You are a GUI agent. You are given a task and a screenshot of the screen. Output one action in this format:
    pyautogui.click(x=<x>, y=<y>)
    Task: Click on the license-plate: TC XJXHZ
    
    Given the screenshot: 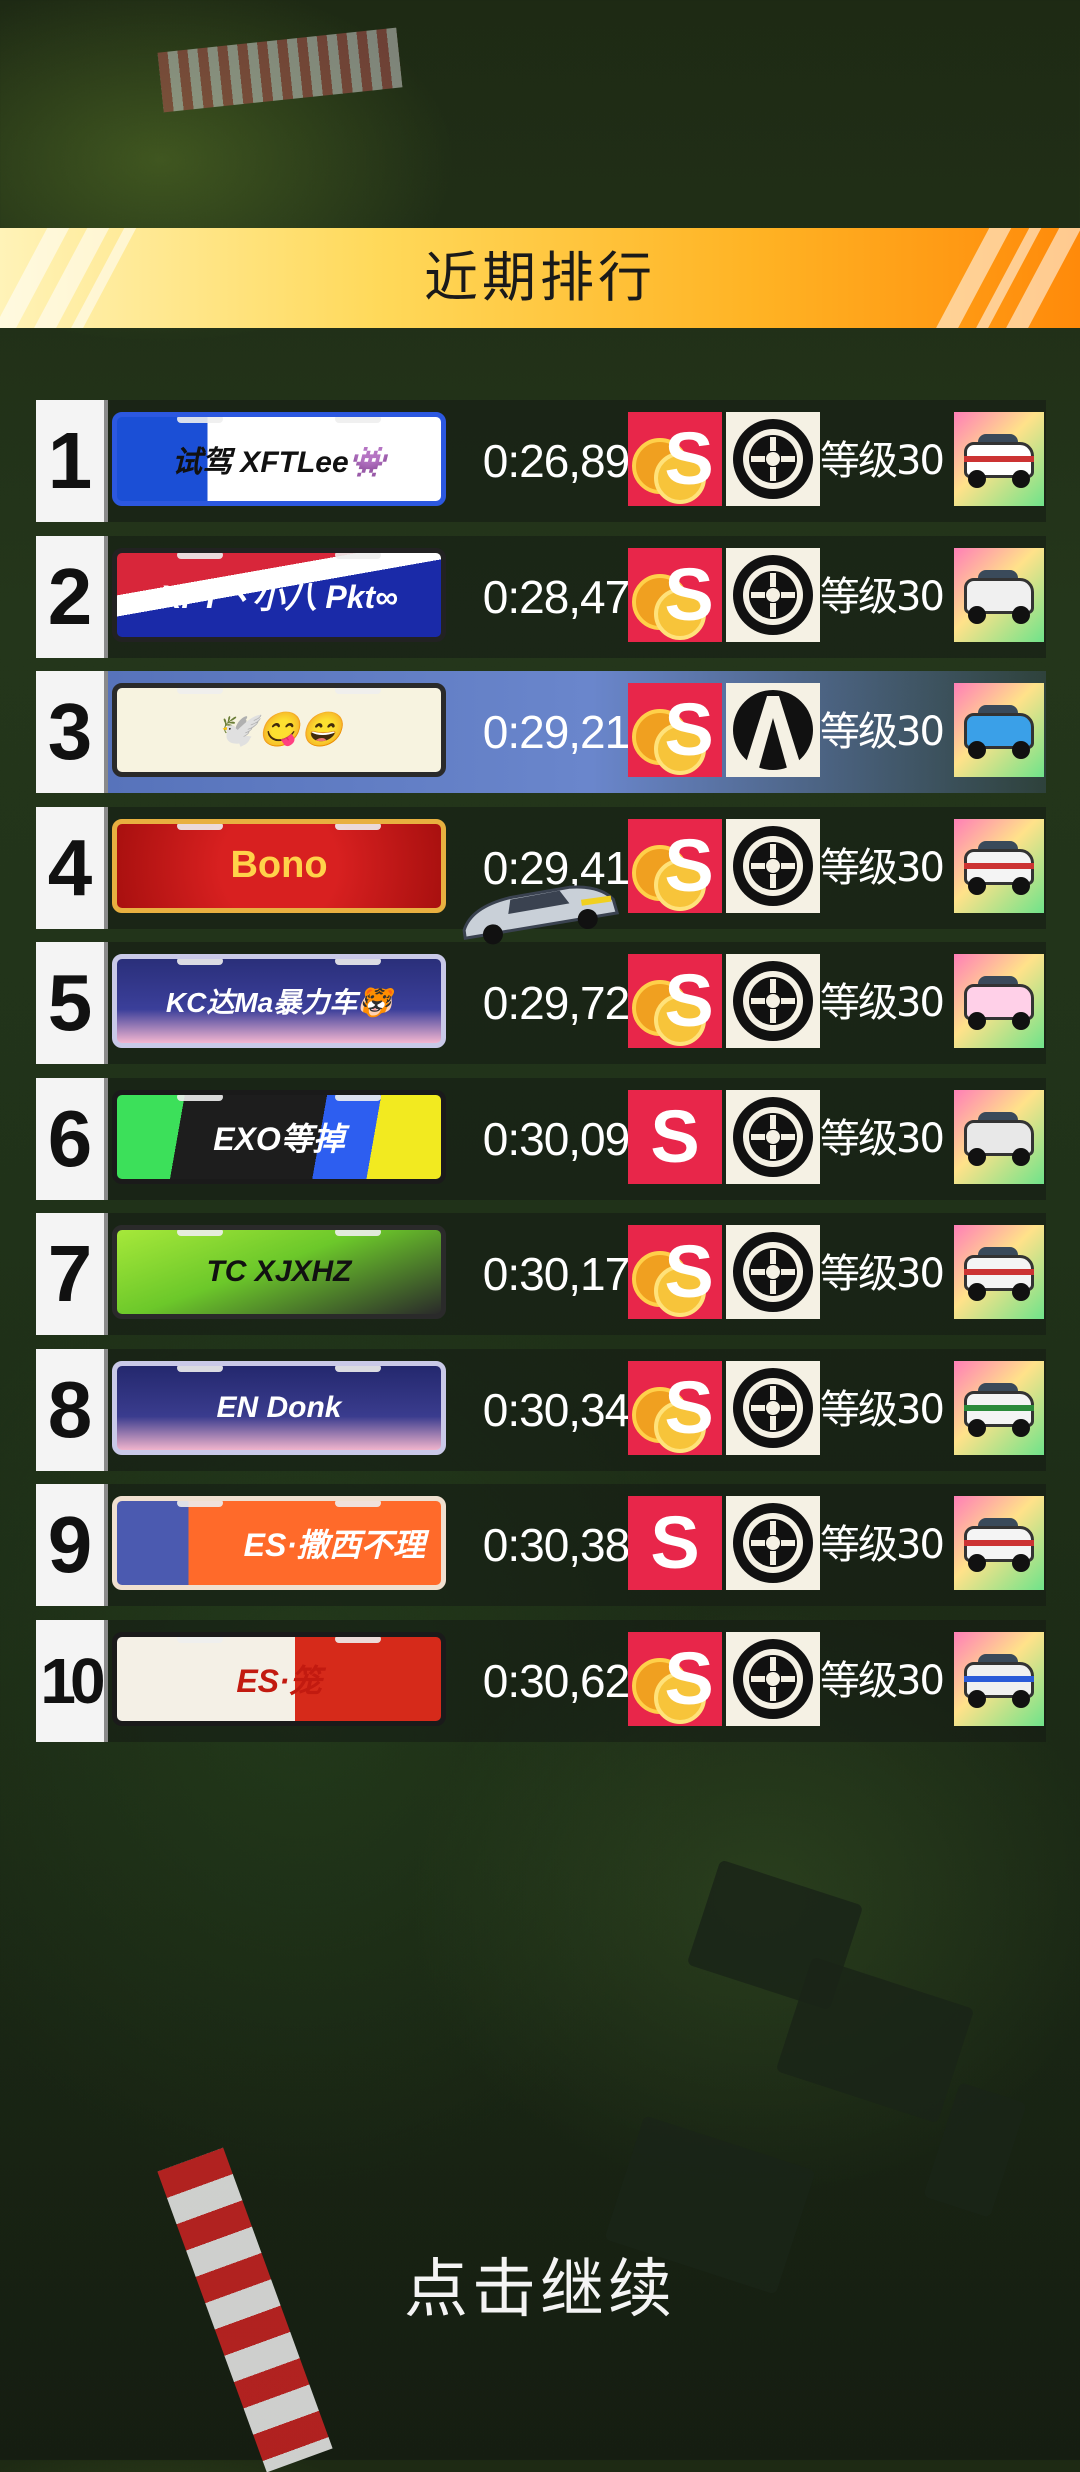 What is the action you would take?
    pyautogui.click(x=279, y=1272)
    